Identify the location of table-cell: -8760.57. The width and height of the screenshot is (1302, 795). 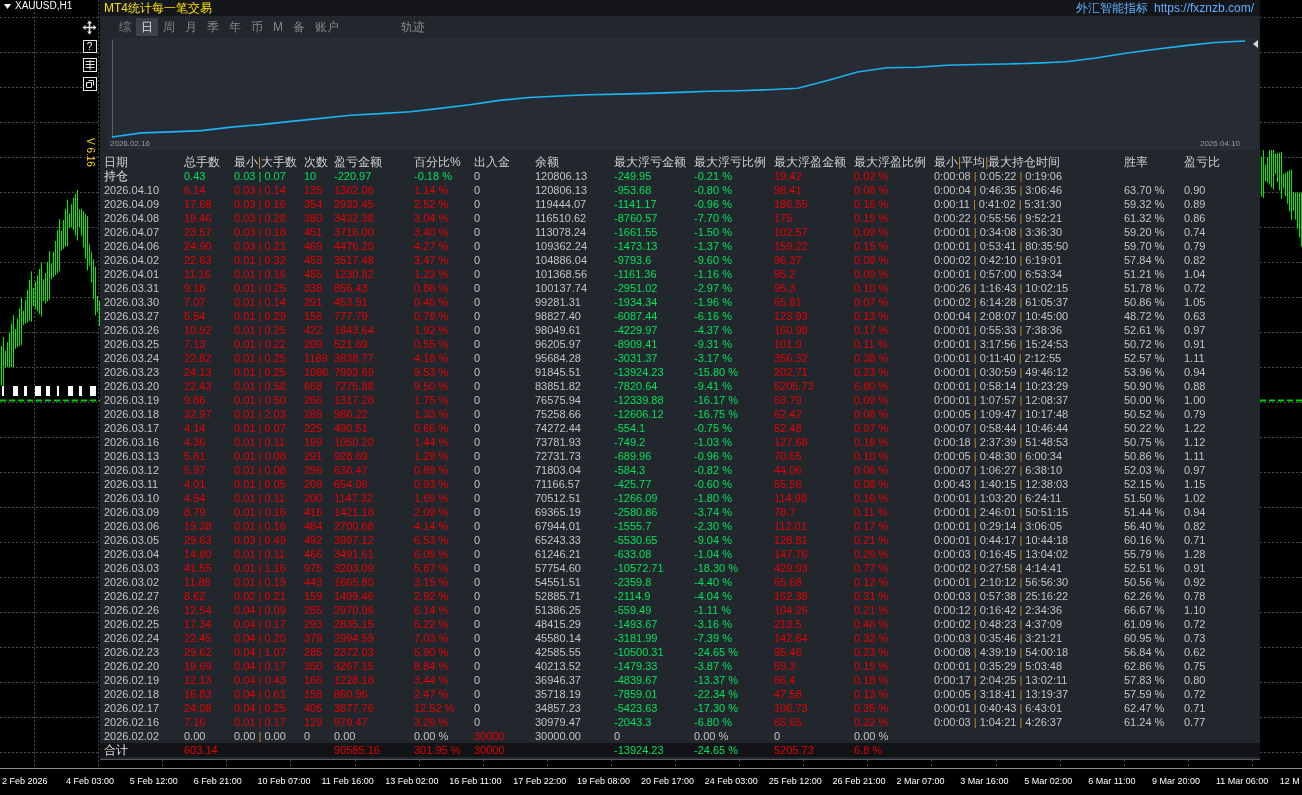
(654, 218).